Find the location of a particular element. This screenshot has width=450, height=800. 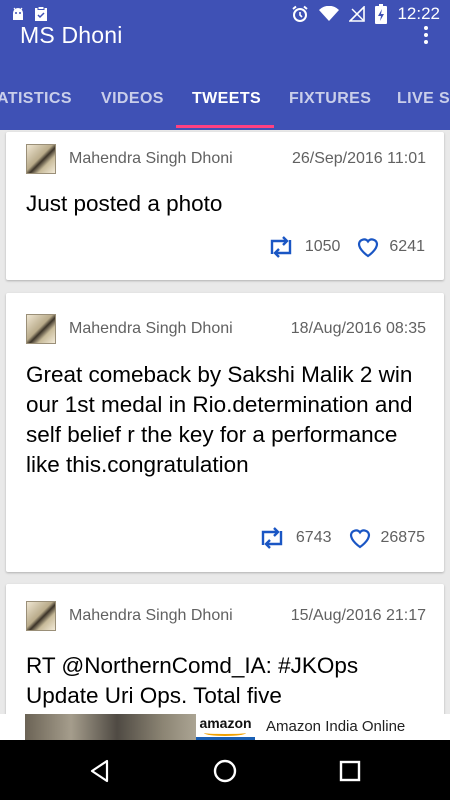

tab-fixtures: FIXTURES is located at coordinates (330, 100).